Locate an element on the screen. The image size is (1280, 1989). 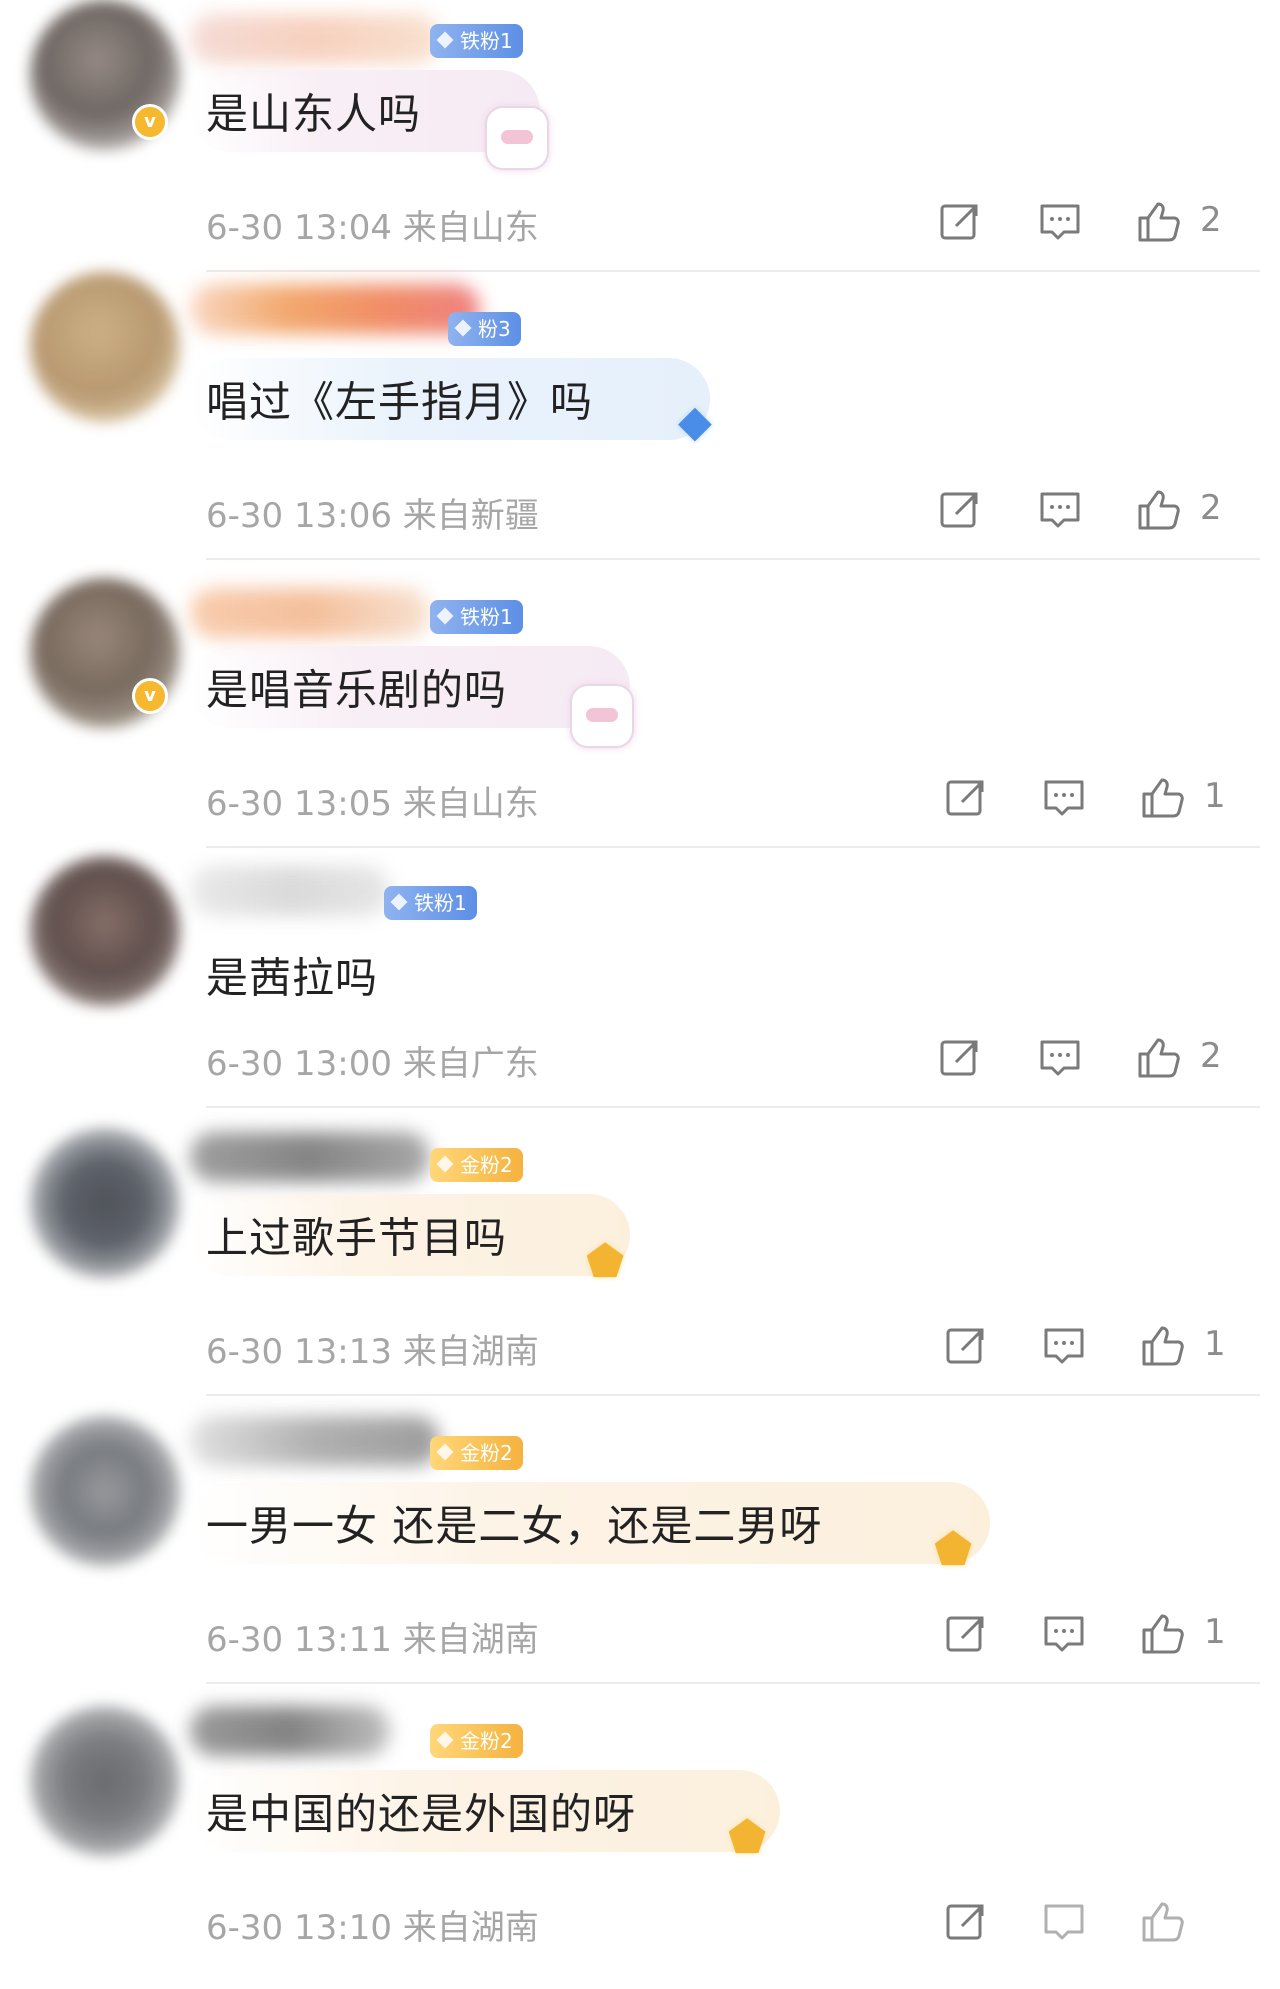
comment-bubble: 唱过《左手指月》吗 is located at coordinates (450, 399).